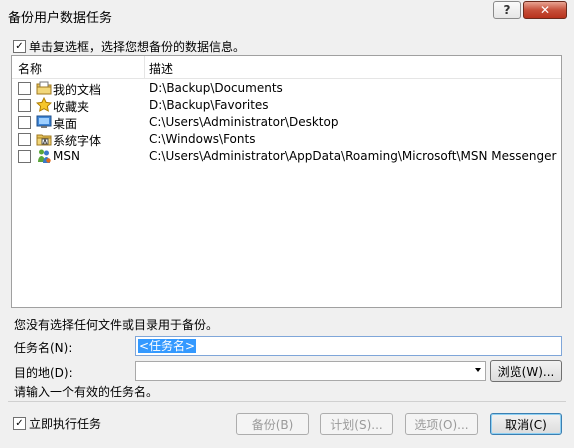 This screenshot has width=574, height=448. What do you see at coordinates (310, 371) in the screenshot?
I see `destination-combobox` at bounding box center [310, 371].